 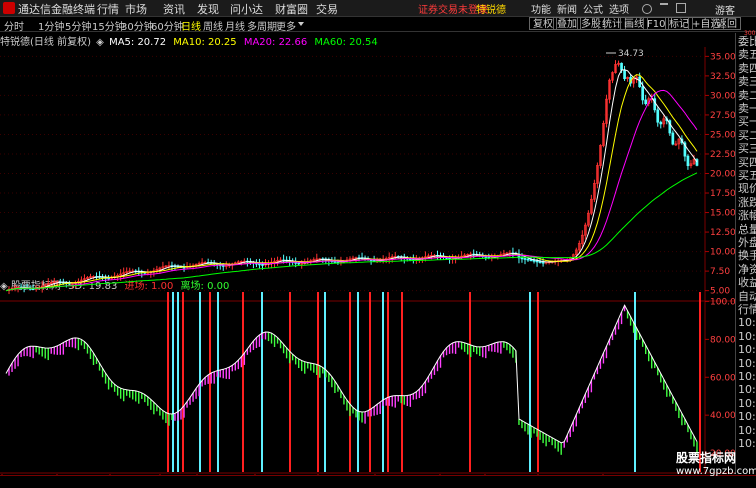 What do you see at coordinates (723, 416) in the screenshot?
I see `indicator-axis-label: 40.00` at bounding box center [723, 416].